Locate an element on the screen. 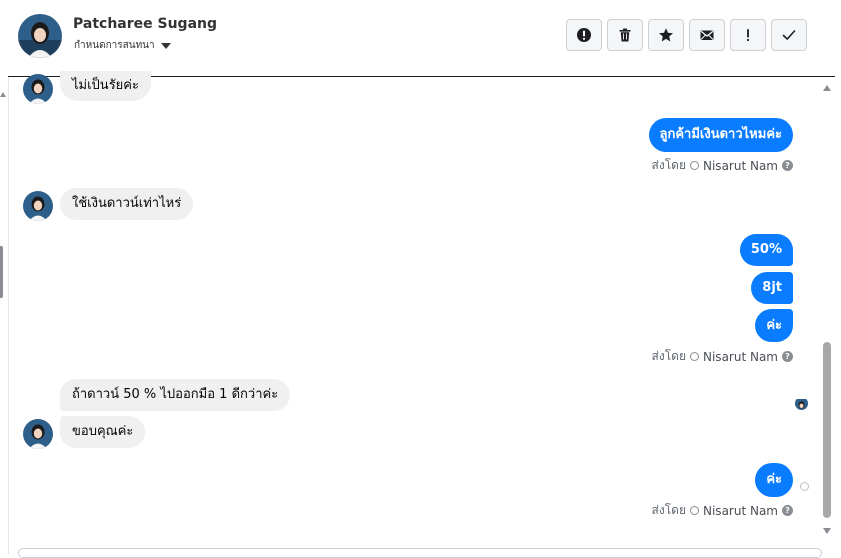 This screenshot has width=841, height=558. envelope-icon is located at coordinates (707, 35).